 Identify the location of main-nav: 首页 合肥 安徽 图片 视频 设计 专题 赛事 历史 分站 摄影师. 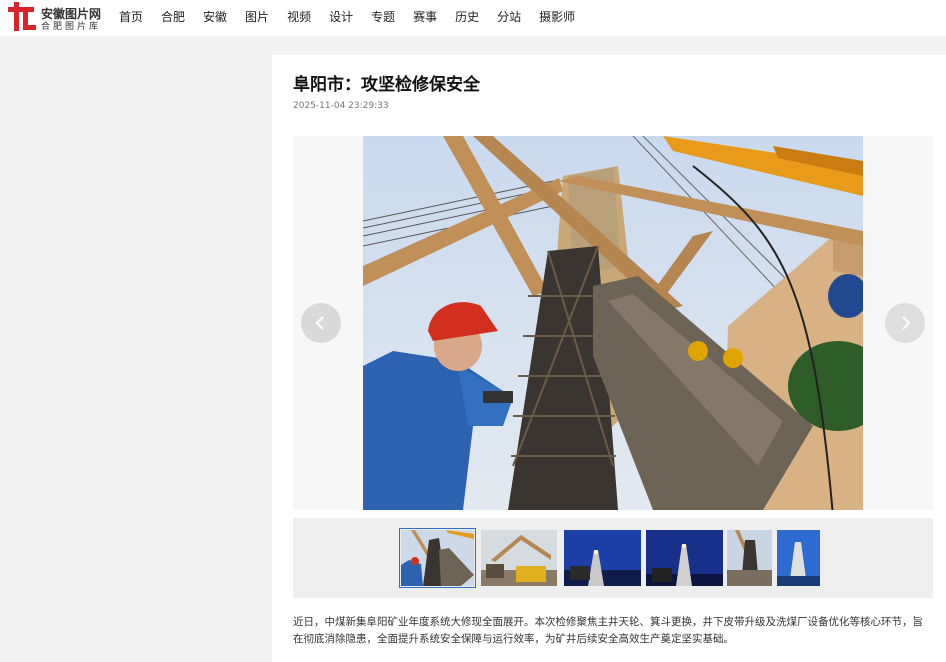
(347, 16).